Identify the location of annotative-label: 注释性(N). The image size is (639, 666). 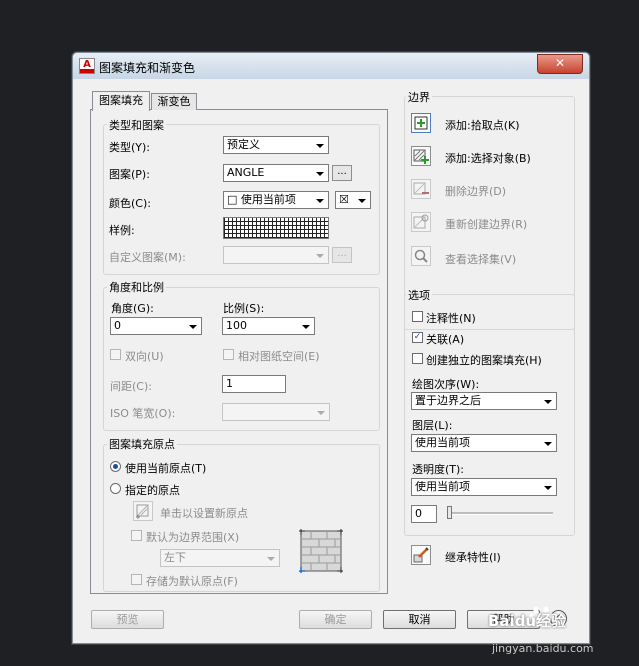
(451, 318).